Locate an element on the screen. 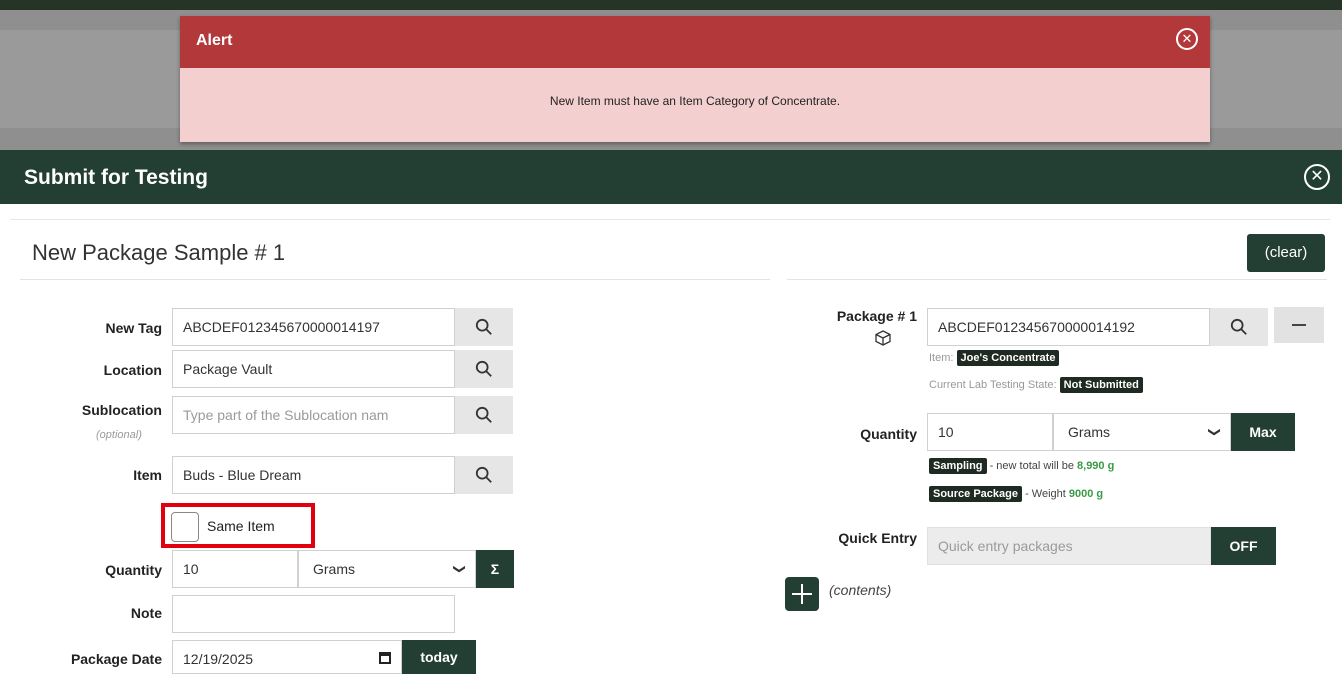 The image size is (1342, 674). calendar-icon is located at coordinates (385, 658).